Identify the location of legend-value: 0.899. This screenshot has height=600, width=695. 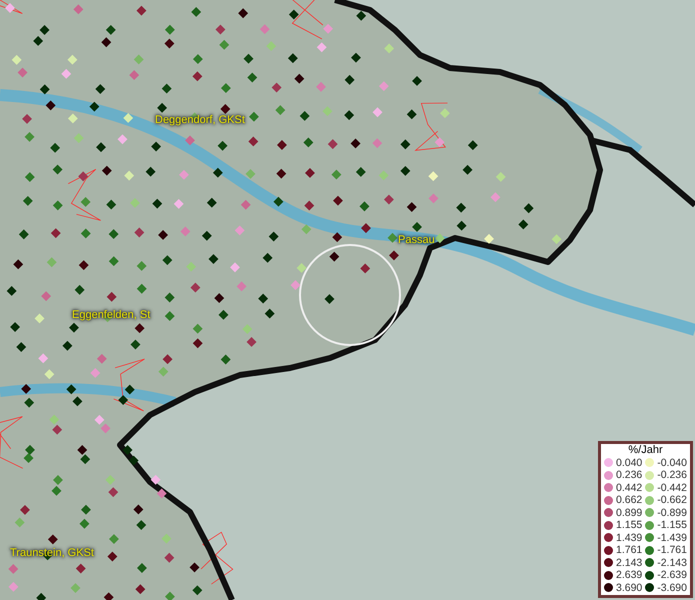
(630, 512).